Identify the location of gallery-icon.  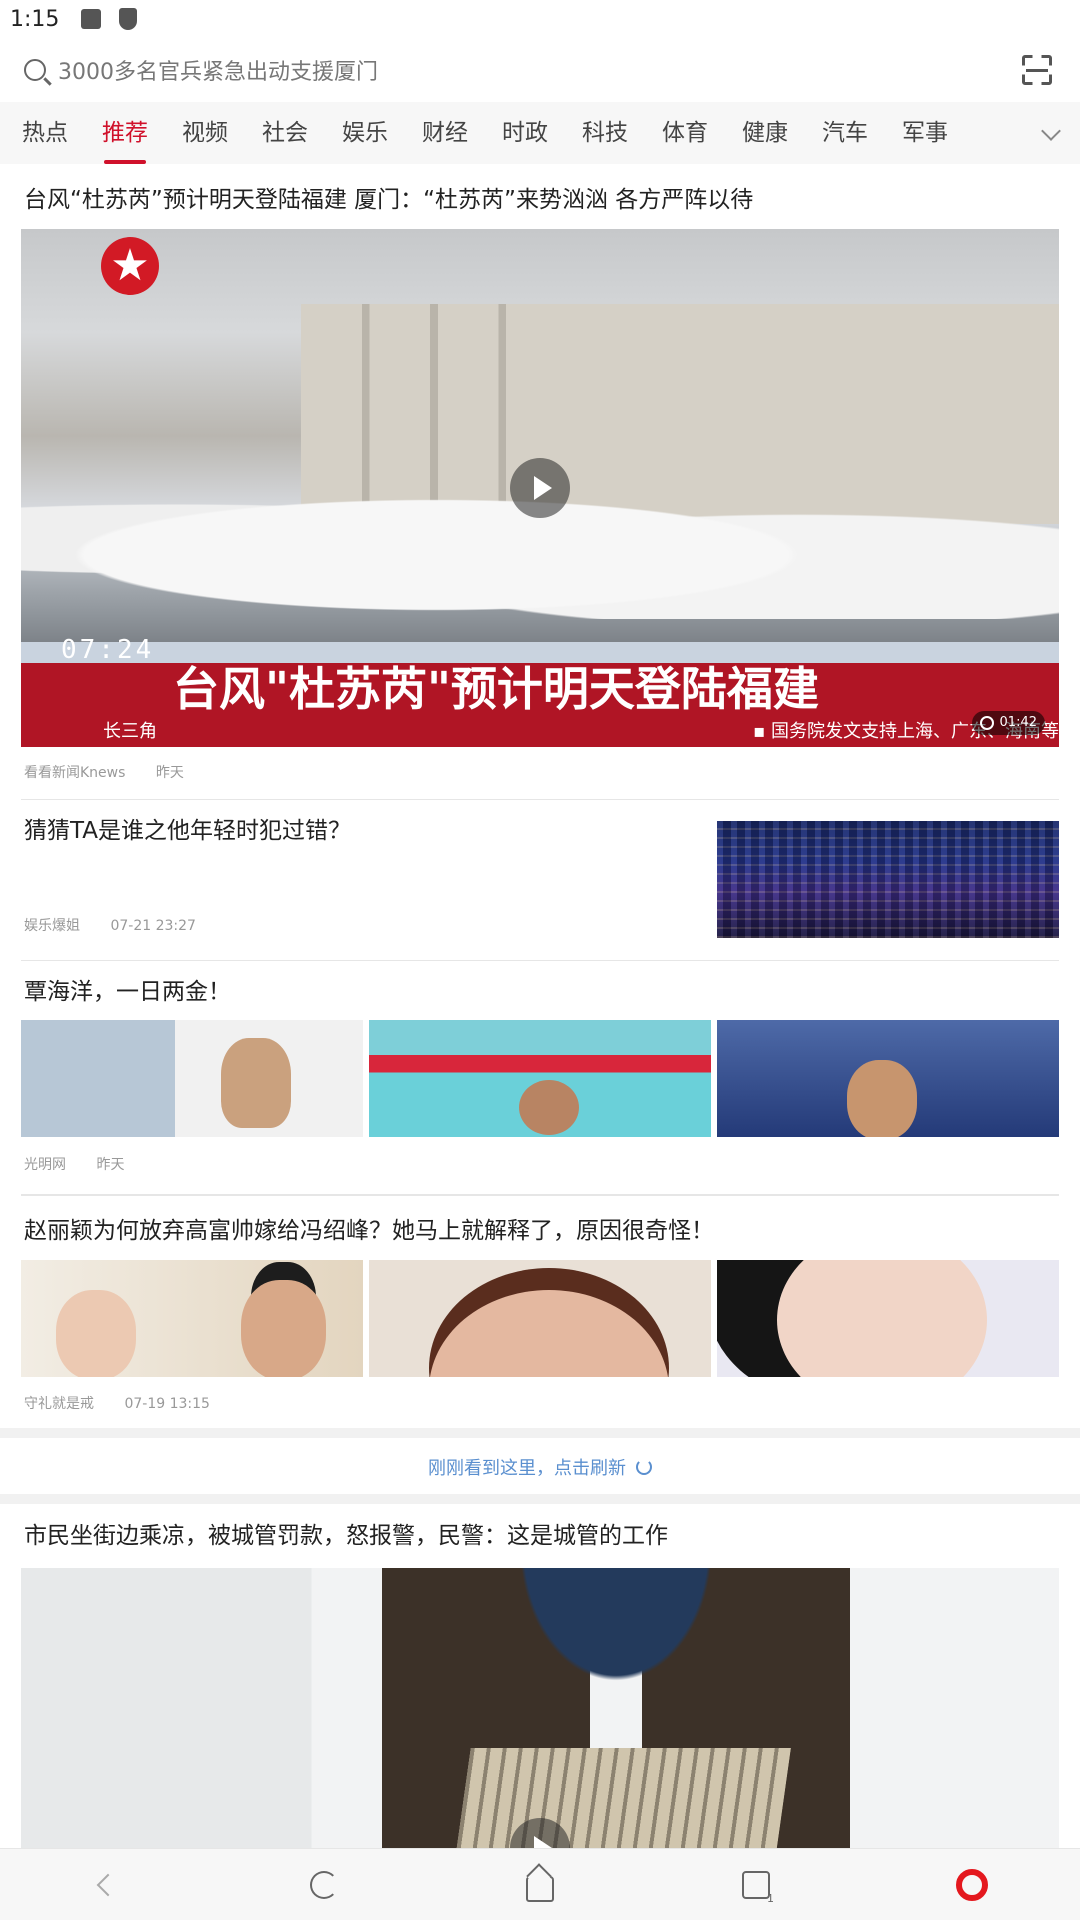
(91, 19).